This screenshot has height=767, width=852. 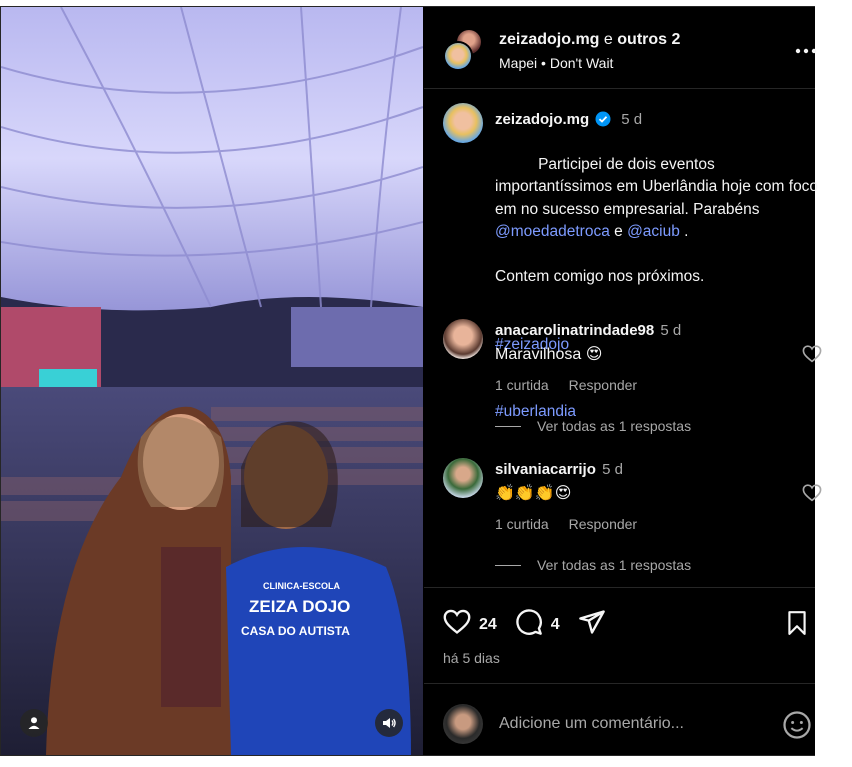 I want to click on music-info: Mapei • Don't Wait, so click(x=589, y=63).